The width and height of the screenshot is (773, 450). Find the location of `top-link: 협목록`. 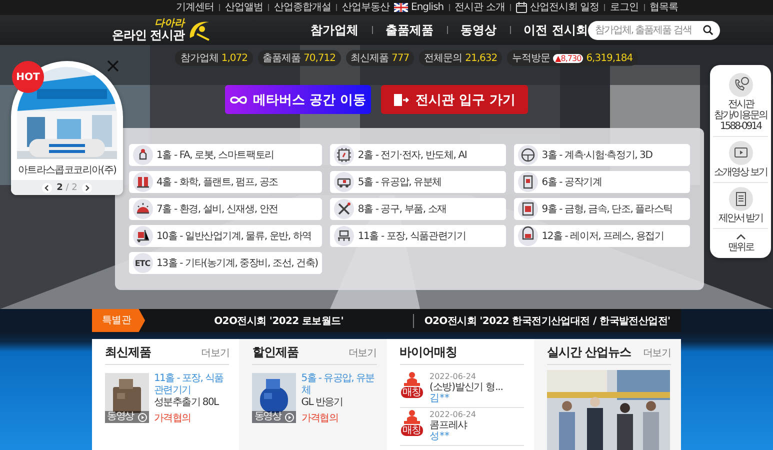

top-link: 협목록 is located at coordinates (664, 7).